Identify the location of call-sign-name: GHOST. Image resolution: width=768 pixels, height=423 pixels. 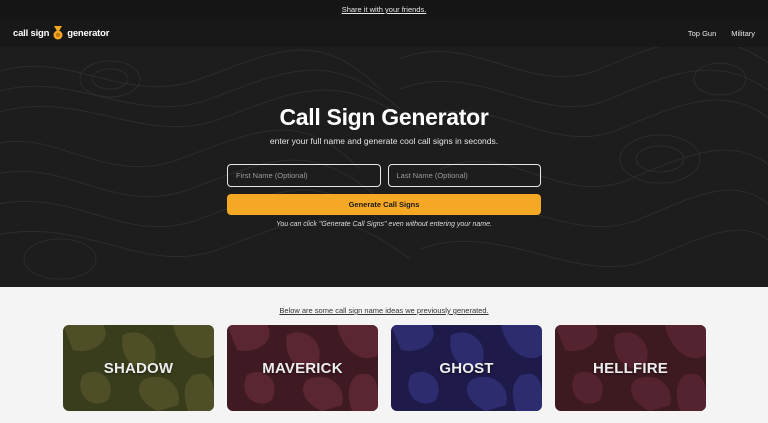
(466, 368).